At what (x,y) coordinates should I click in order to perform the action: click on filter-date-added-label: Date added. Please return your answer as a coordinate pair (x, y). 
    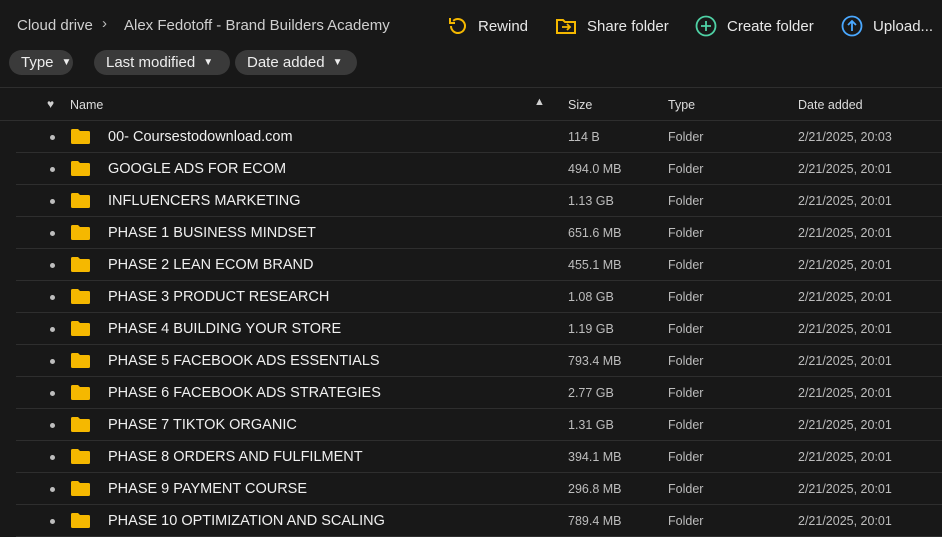
    Looking at the image, I should click on (286, 62).